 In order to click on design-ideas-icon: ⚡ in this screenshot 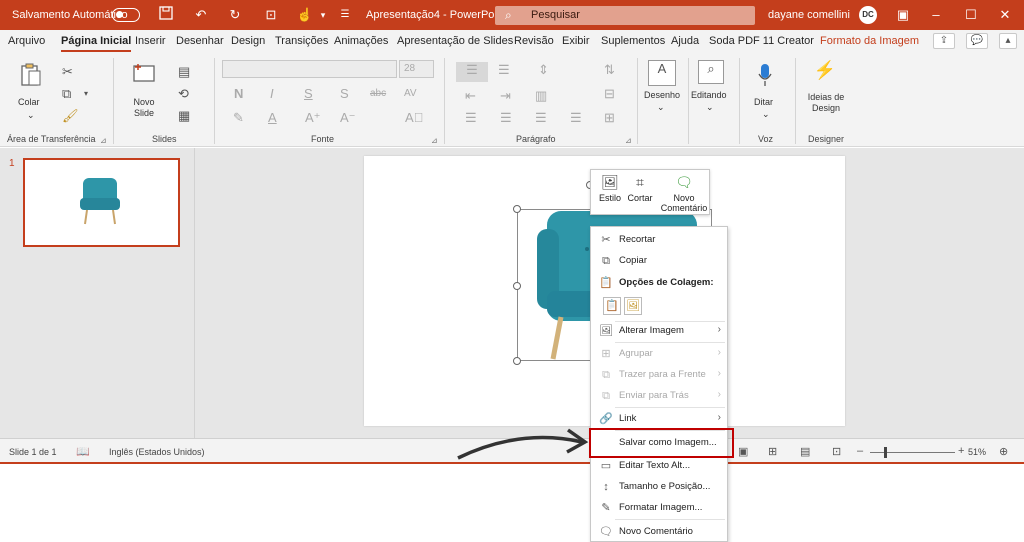, I will do `click(825, 73)`.